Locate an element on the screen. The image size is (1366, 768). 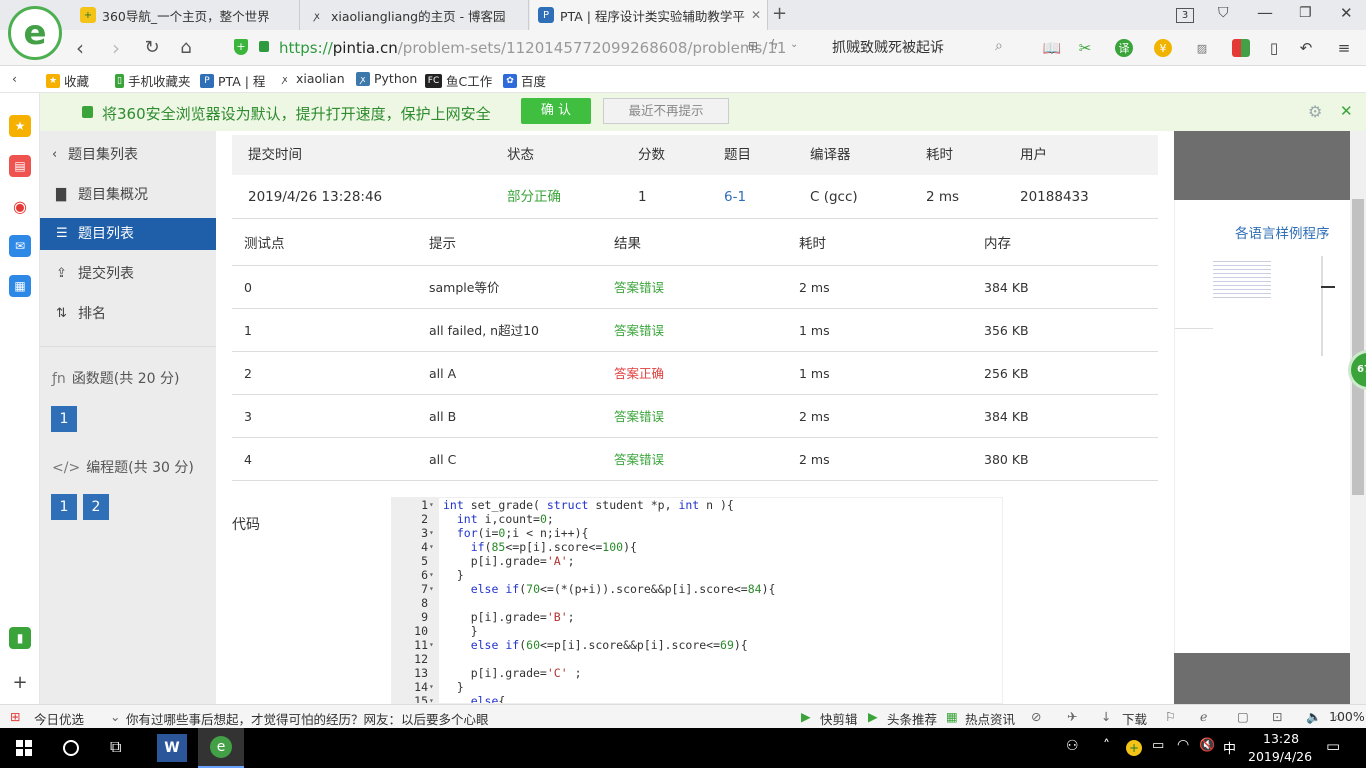
battery-icon: ▭ is located at coordinates (1158, 745).